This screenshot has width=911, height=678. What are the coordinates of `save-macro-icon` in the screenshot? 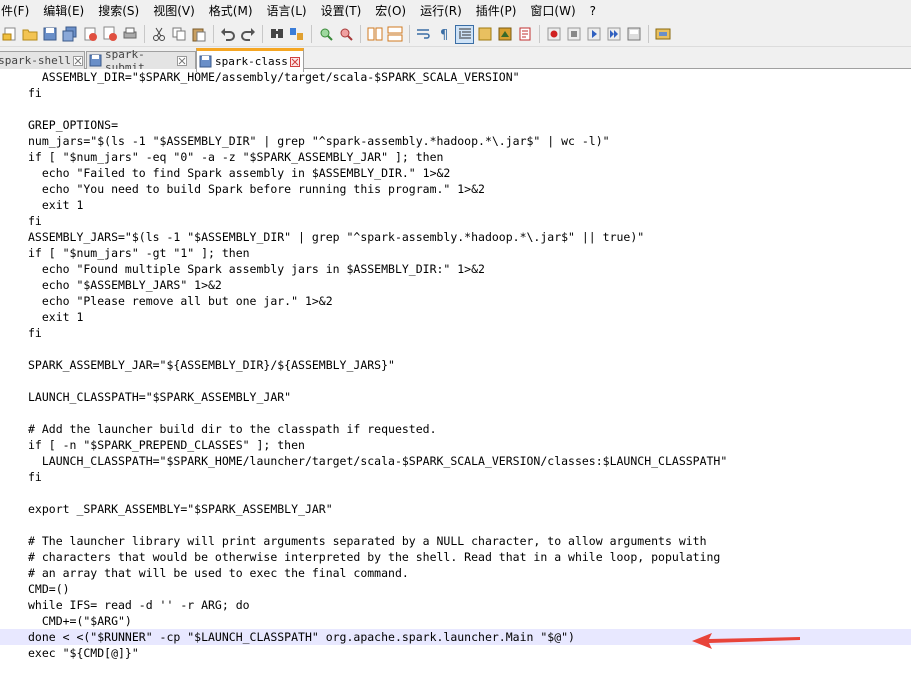 It's located at (634, 34).